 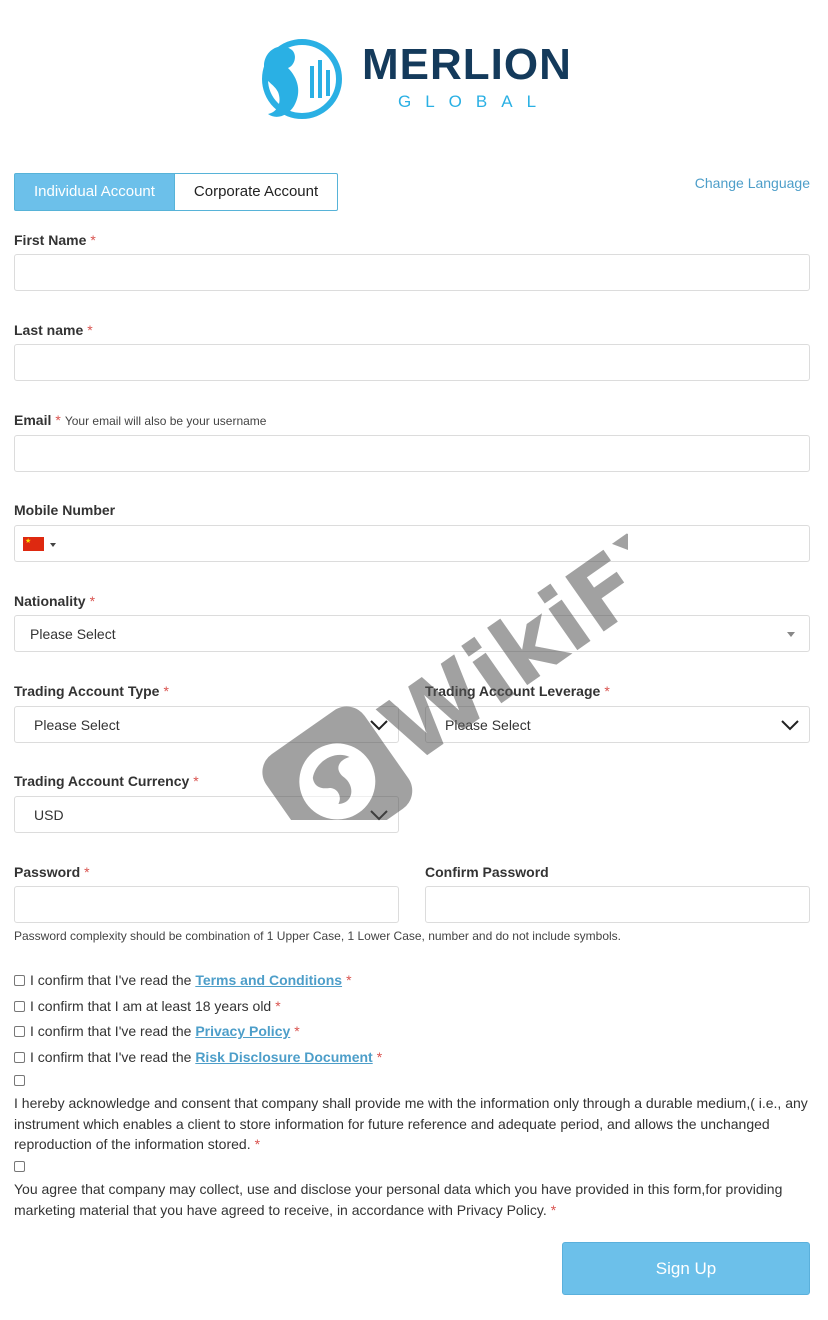 What do you see at coordinates (488, 725) in the screenshot?
I see `trading-account-leverage-selected-value: Please Select` at bounding box center [488, 725].